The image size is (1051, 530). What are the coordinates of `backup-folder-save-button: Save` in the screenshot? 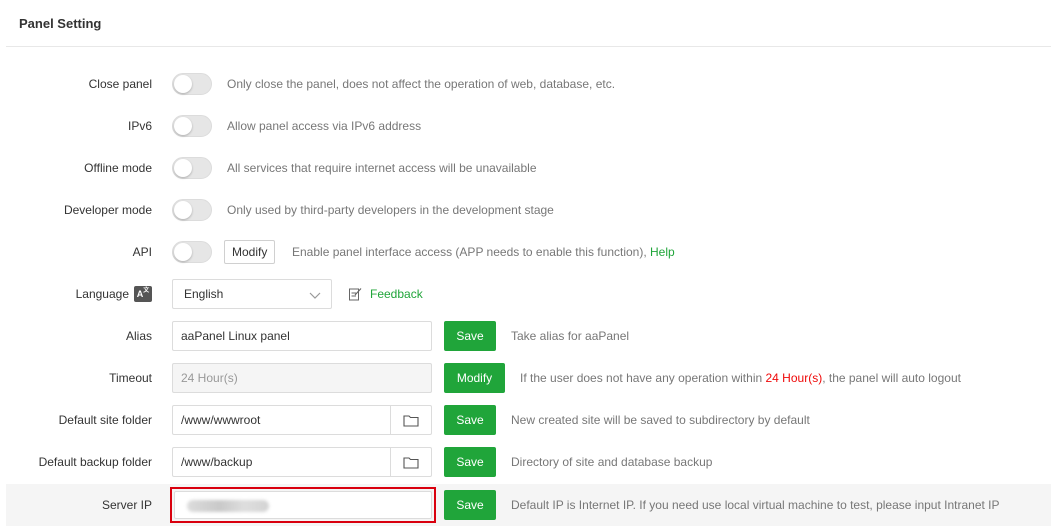 It's located at (470, 462).